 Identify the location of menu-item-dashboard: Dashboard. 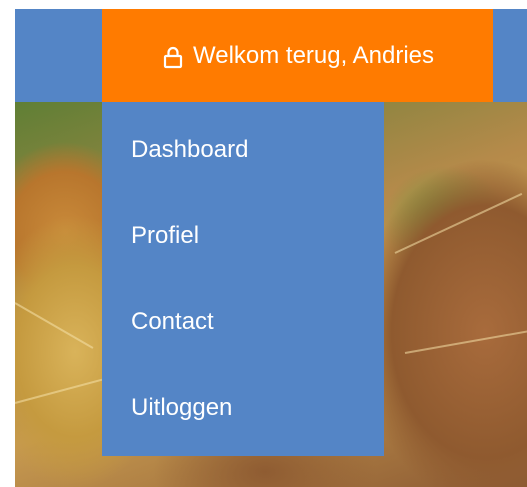
(243, 150).